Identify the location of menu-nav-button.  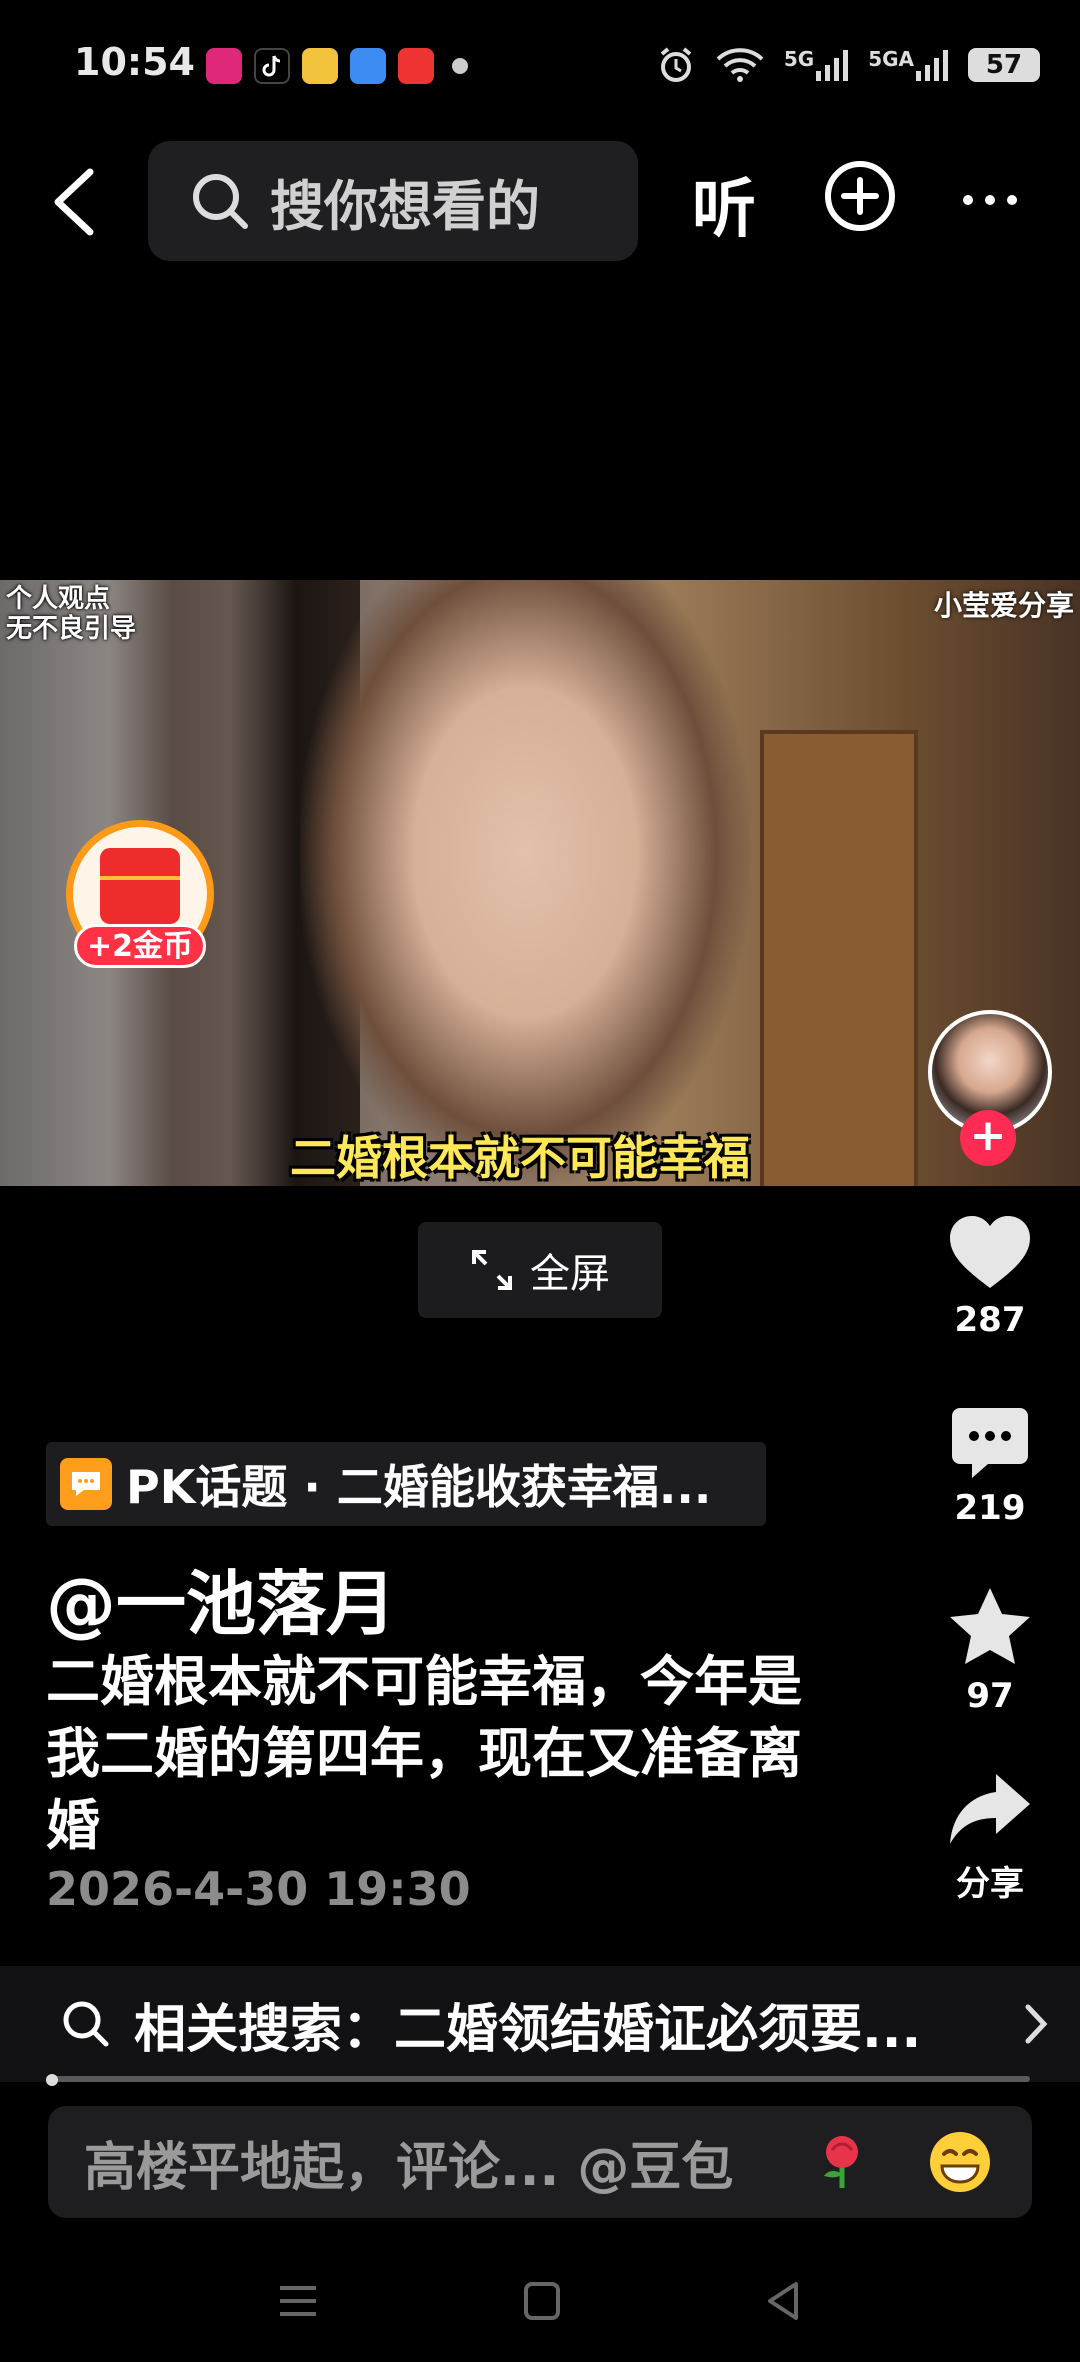
(298, 2301).